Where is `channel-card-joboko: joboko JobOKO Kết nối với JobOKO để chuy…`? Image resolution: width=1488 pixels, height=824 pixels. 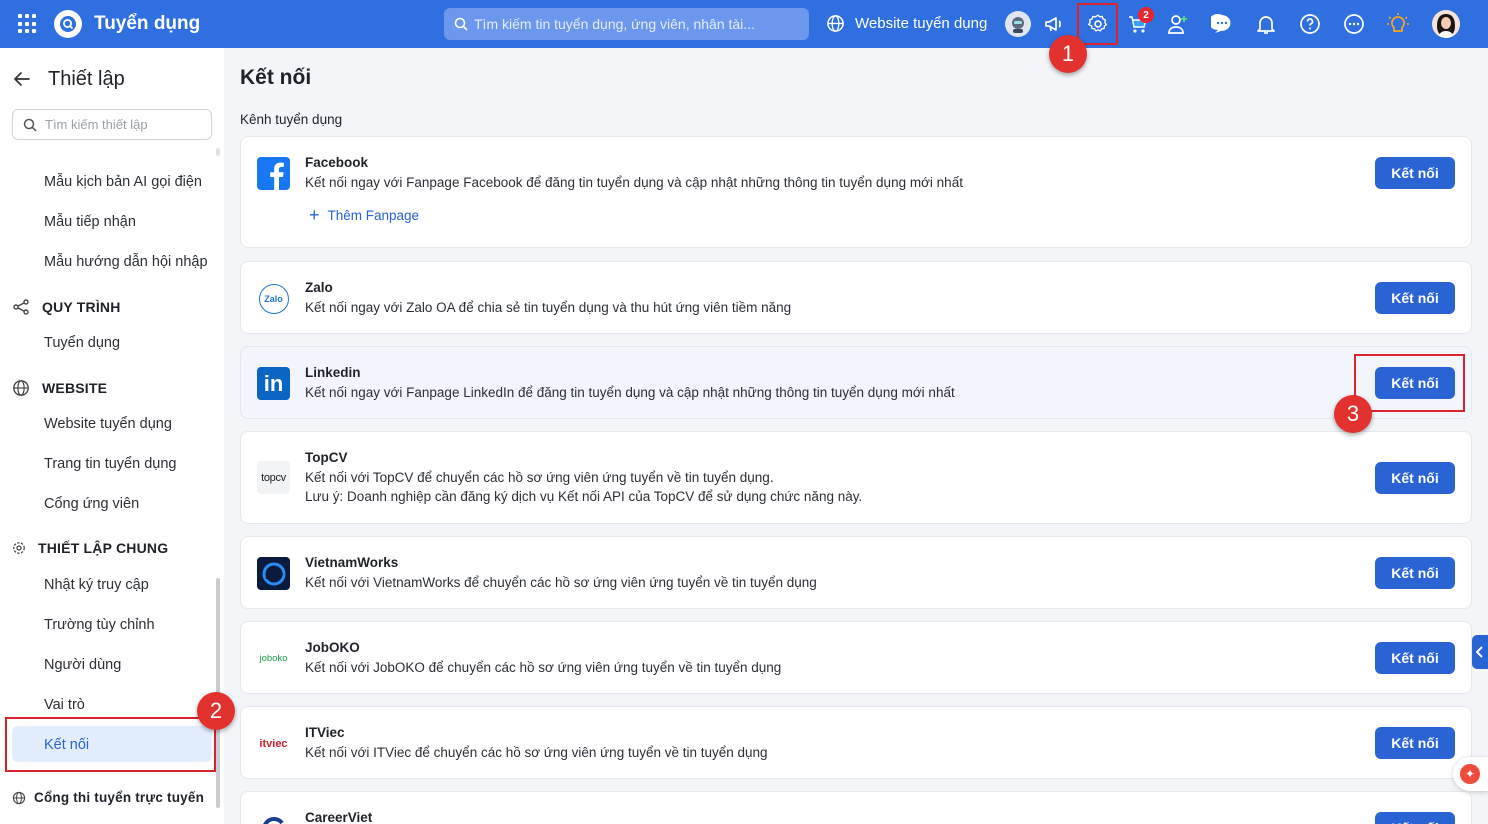 channel-card-joboko: joboko JobOKO Kết nối với JobOKO để chuy… is located at coordinates (856, 657).